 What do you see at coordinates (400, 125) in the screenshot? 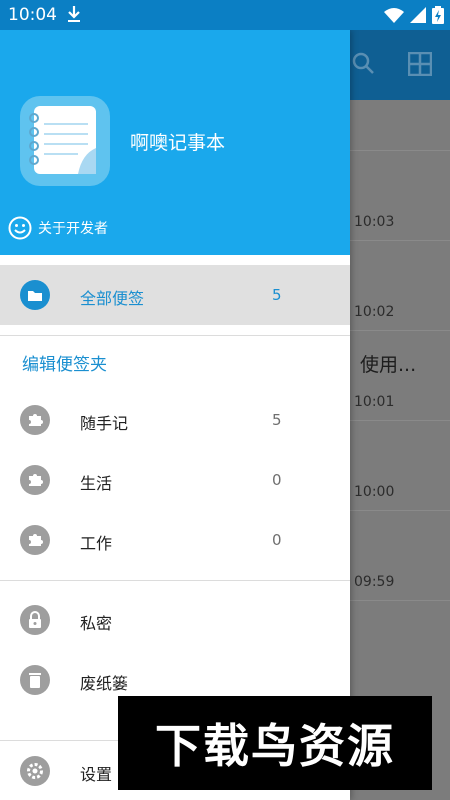
I see `list-item` at bounding box center [400, 125].